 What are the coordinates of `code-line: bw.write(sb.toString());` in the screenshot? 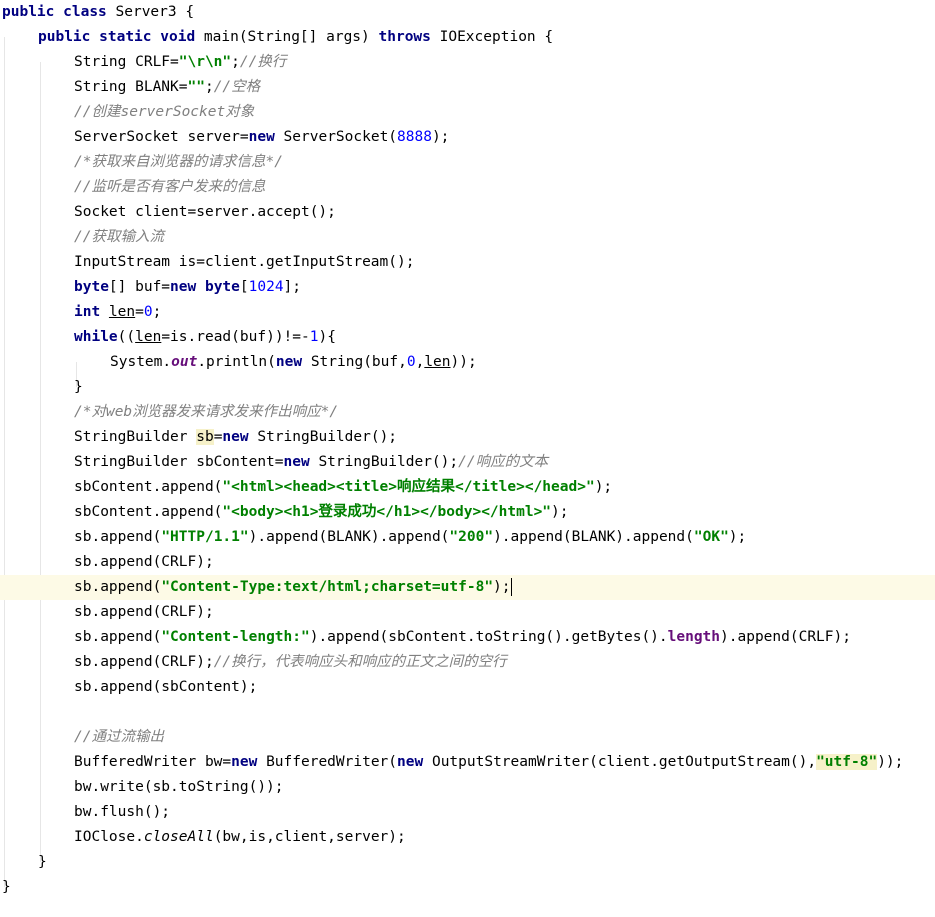 It's located at (467, 787).